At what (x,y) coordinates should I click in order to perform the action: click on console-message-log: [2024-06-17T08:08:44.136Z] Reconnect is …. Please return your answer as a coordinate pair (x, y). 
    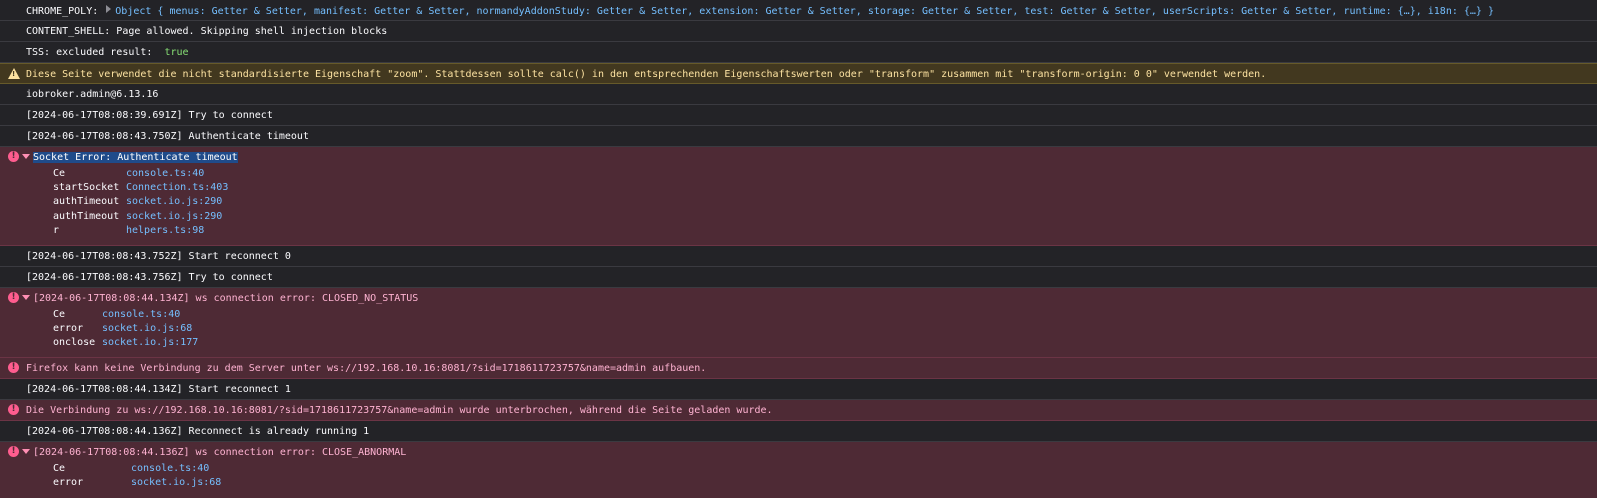
    Looking at the image, I should click on (798, 431).